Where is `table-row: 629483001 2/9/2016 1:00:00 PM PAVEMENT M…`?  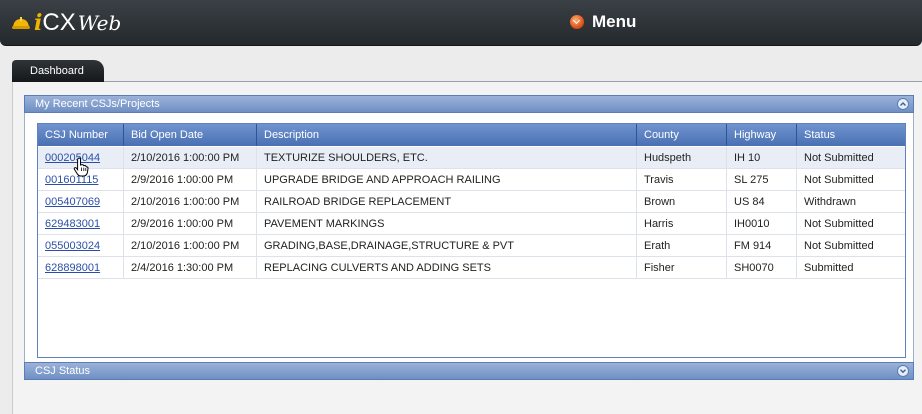
table-row: 629483001 2/9/2016 1:00:00 PM PAVEMENT M… is located at coordinates (471, 224).